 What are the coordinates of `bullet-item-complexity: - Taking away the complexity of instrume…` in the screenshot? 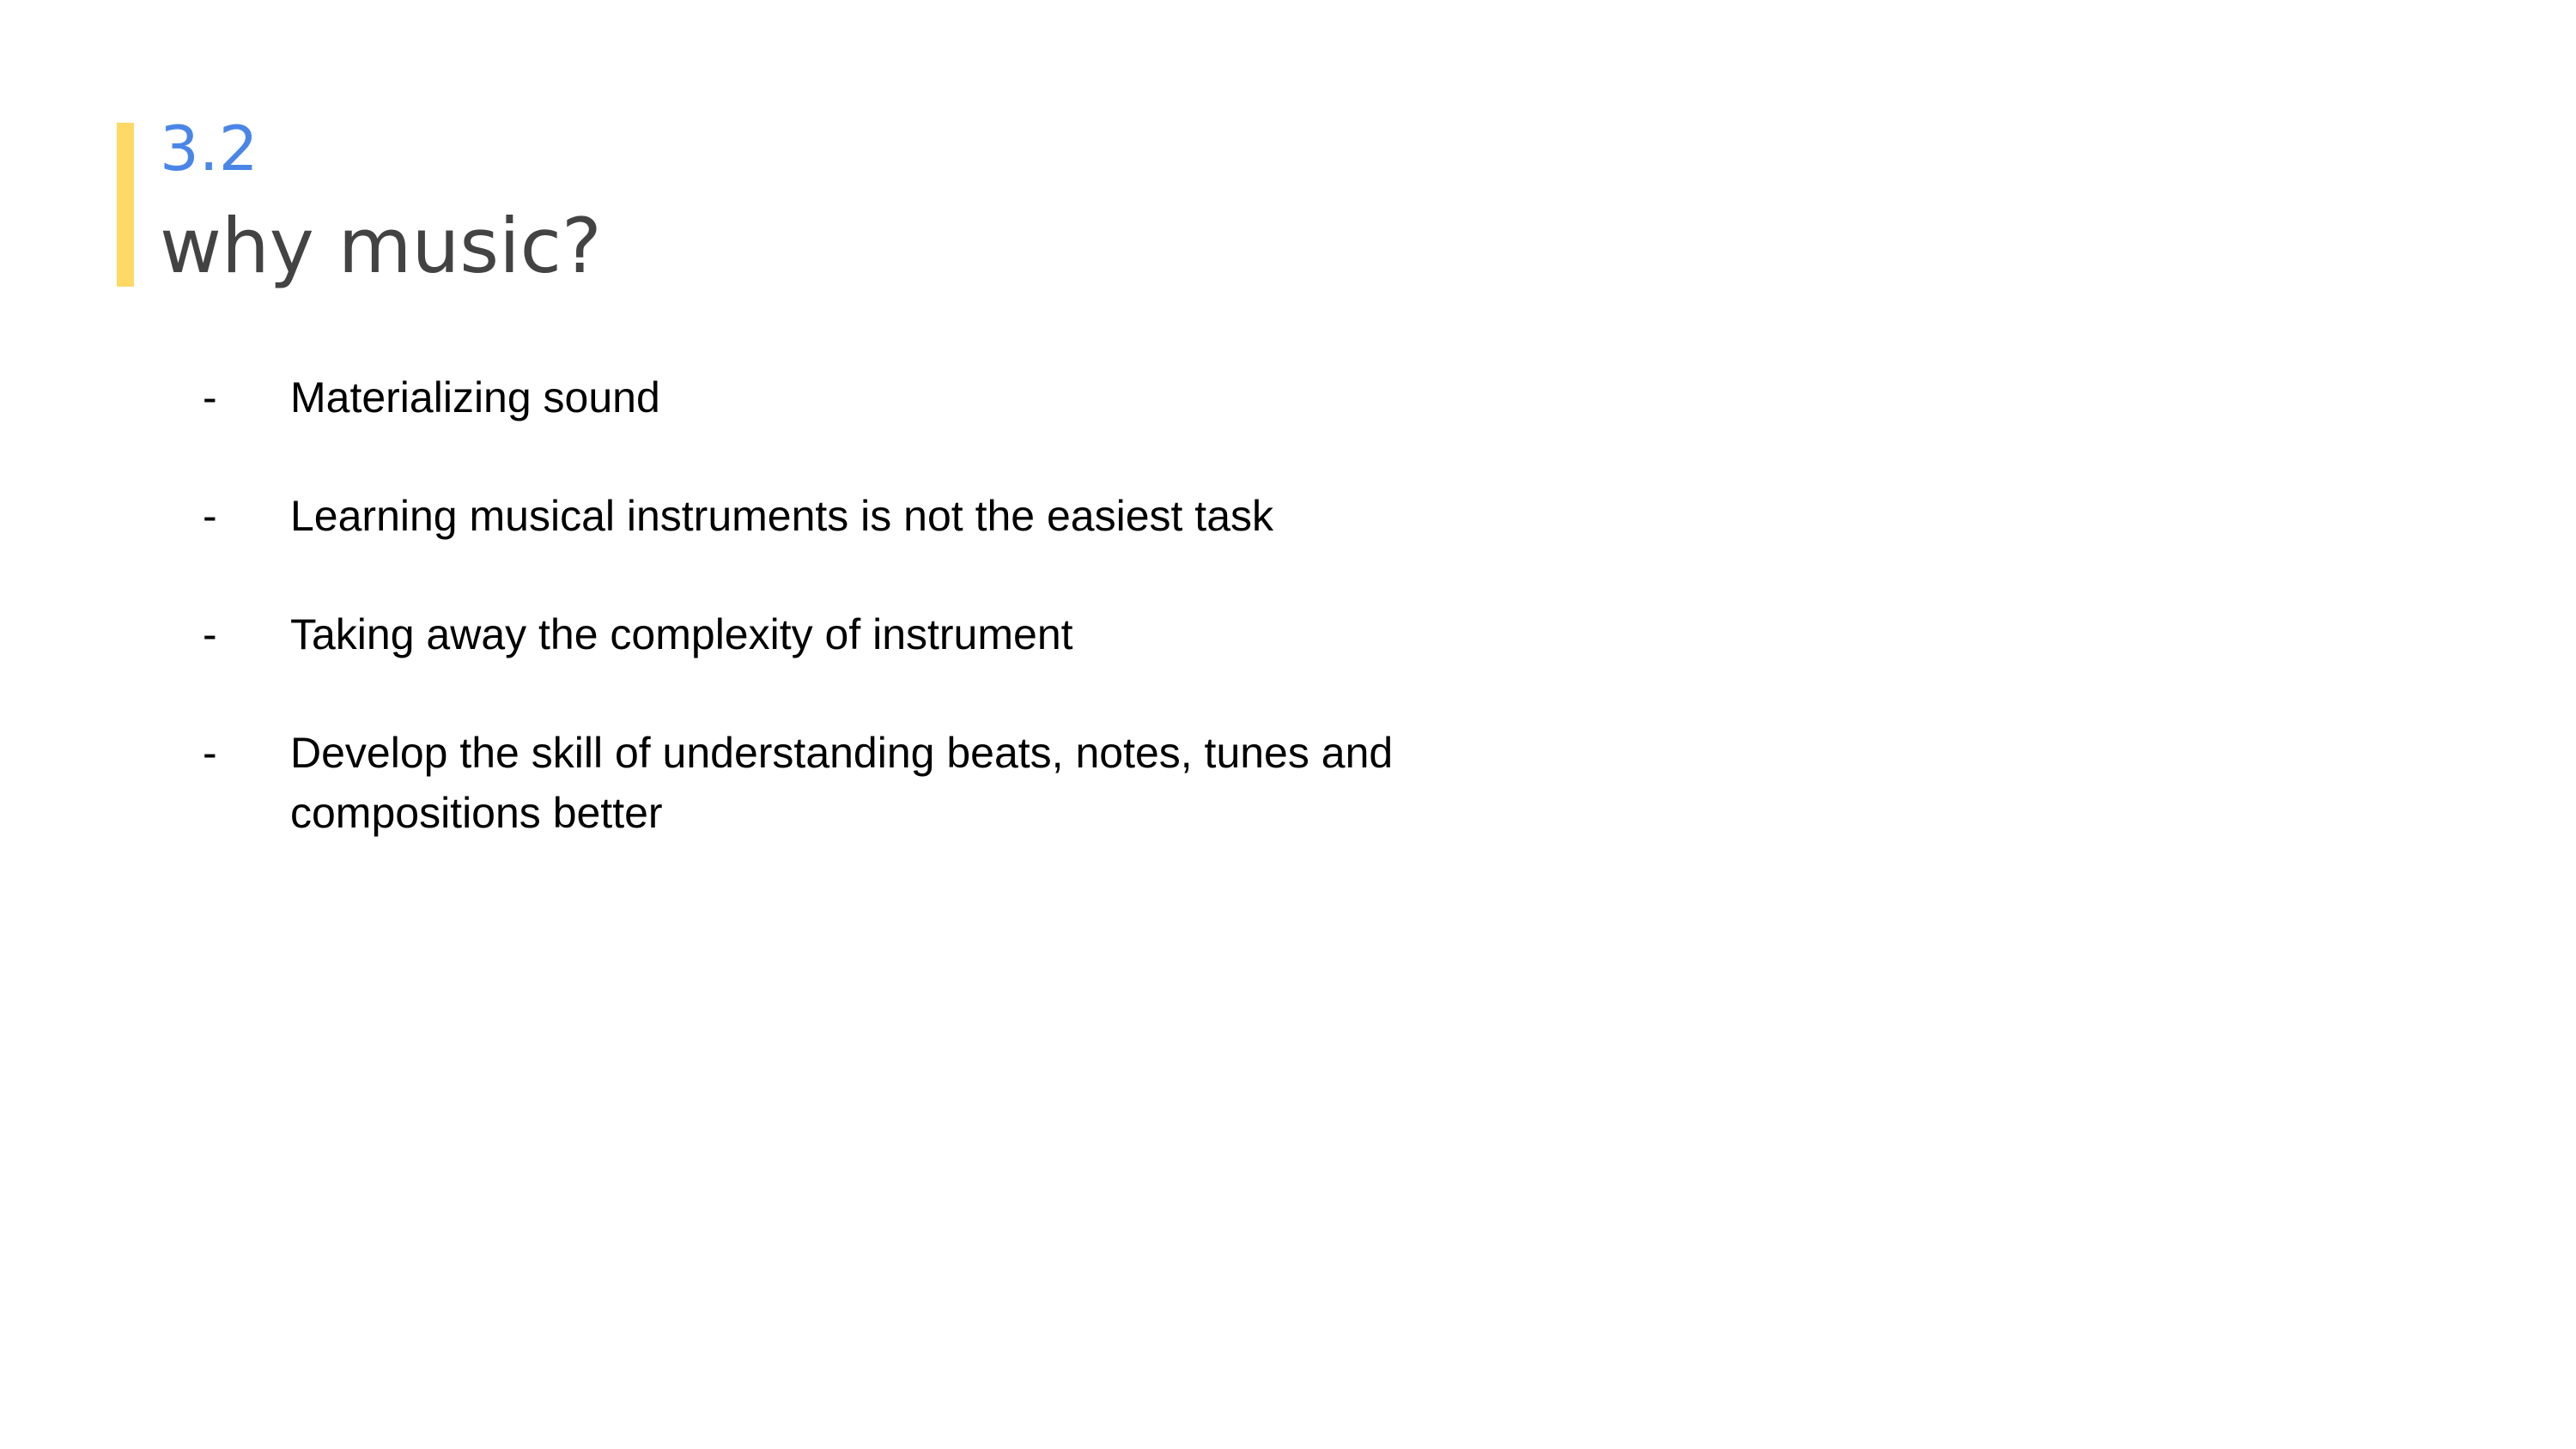 It's located at (847, 634).